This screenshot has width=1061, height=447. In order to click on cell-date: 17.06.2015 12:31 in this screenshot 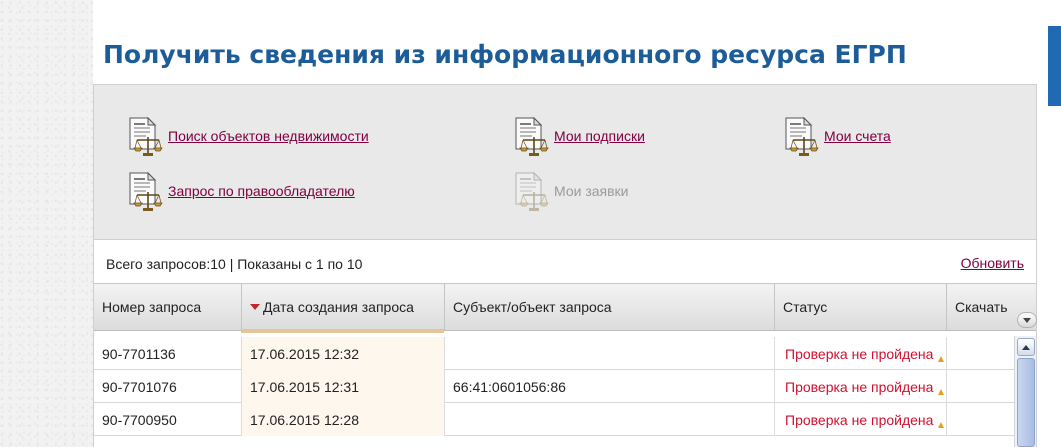, I will do `click(343, 386)`.